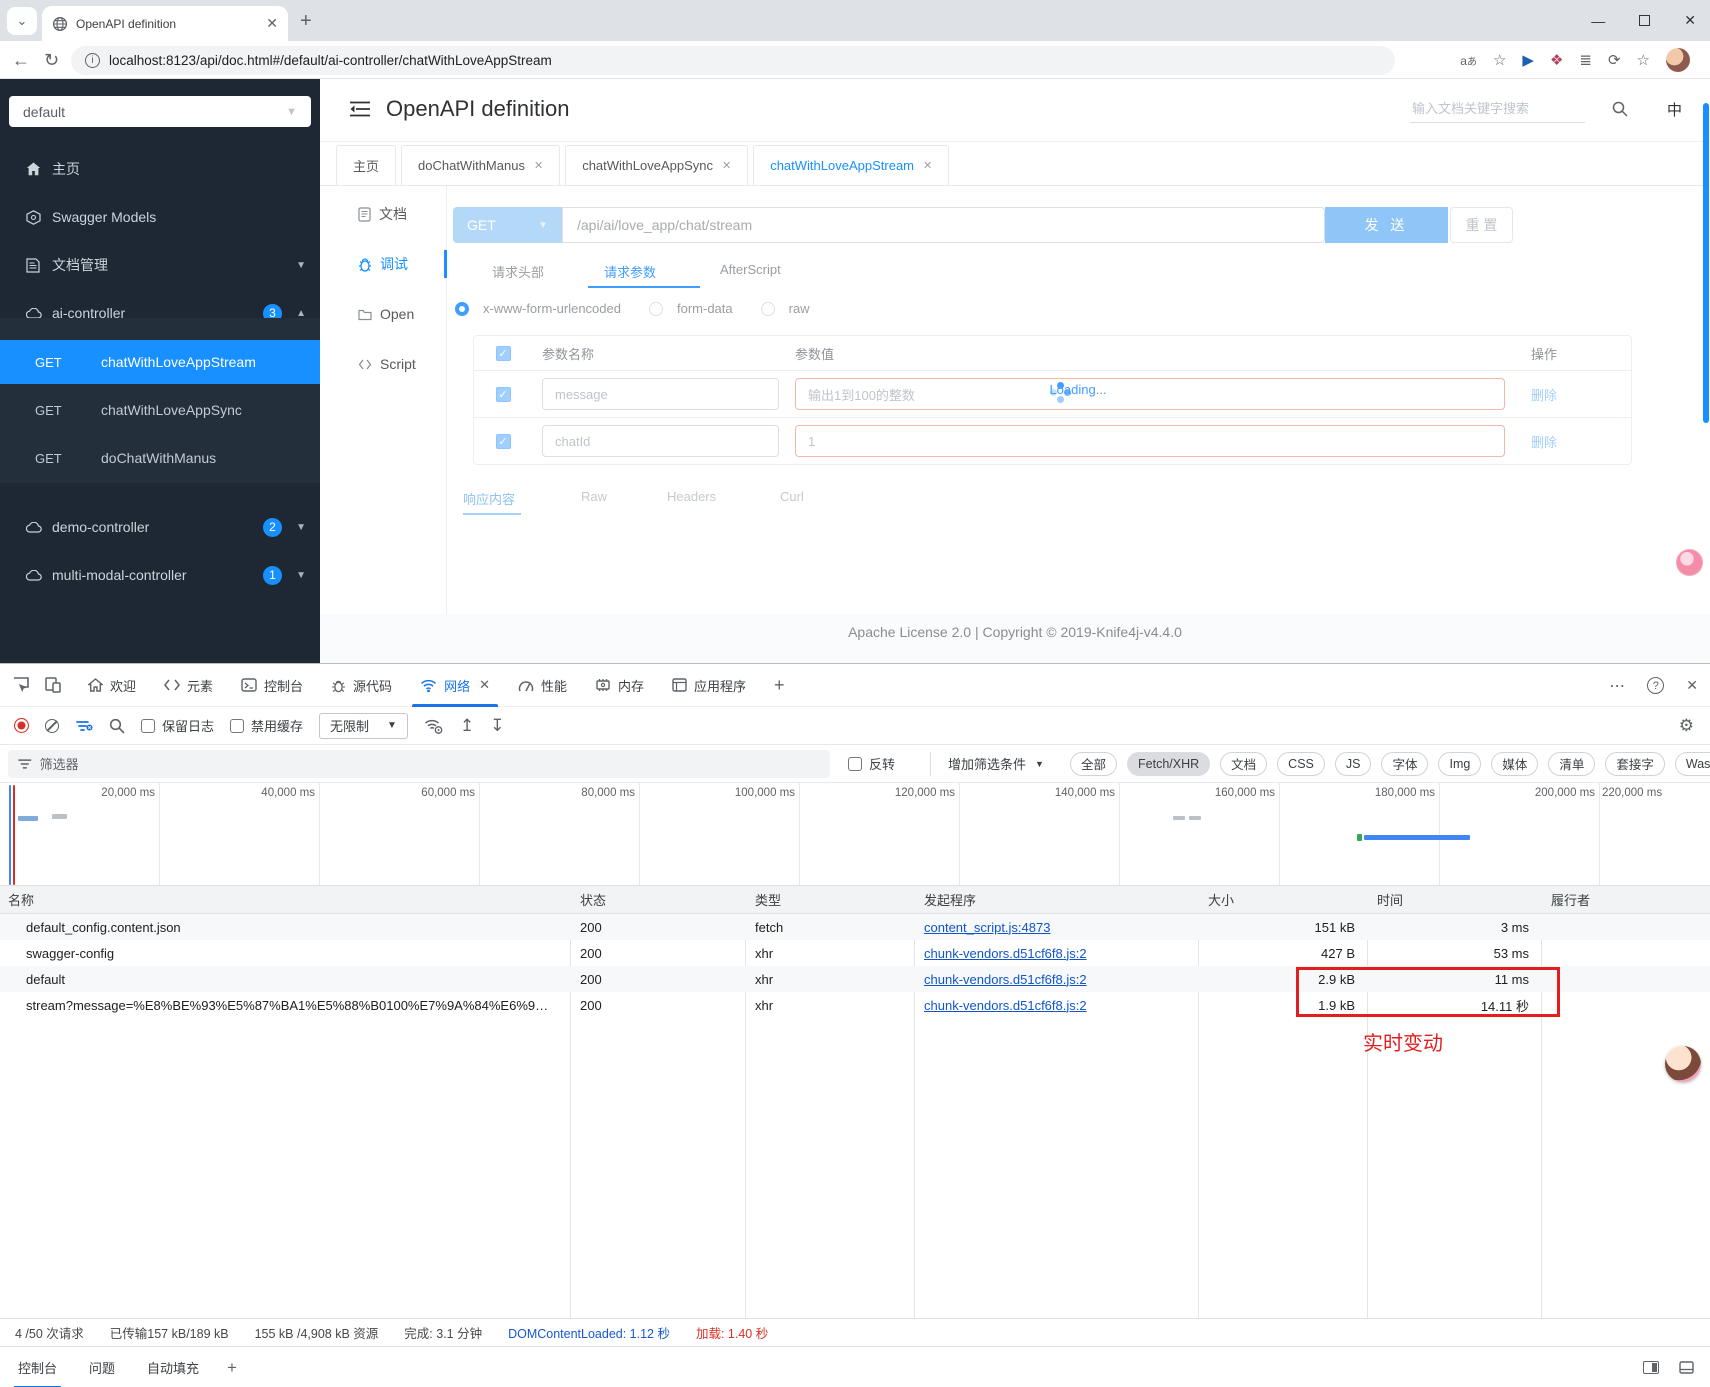 This screenshot has height=1387, width=1710. What do you see at coordinates (21, 725) in the screenshot?
I see `record-icon` at bounding box center [21, 725].